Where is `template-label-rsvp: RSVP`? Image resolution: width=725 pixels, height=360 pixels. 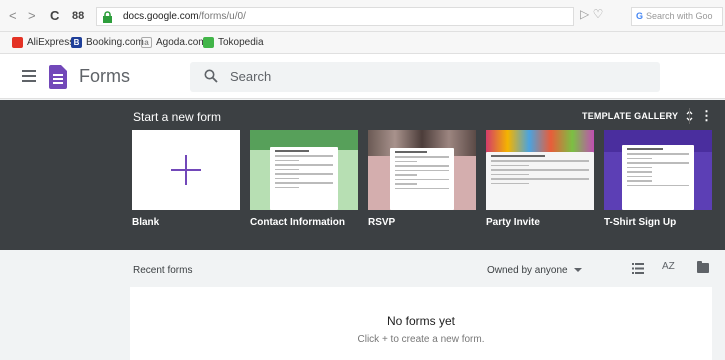 template-label-rsvp: RSVP is located at coordinates (382, 222).